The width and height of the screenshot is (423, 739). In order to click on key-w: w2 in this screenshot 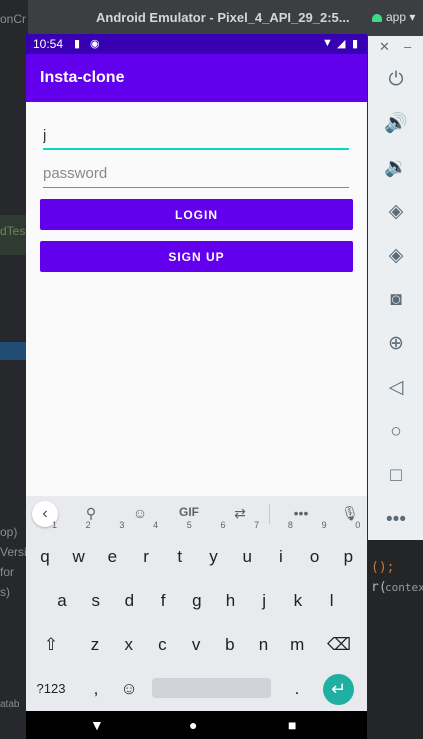, I will do `click(79, 549)`.